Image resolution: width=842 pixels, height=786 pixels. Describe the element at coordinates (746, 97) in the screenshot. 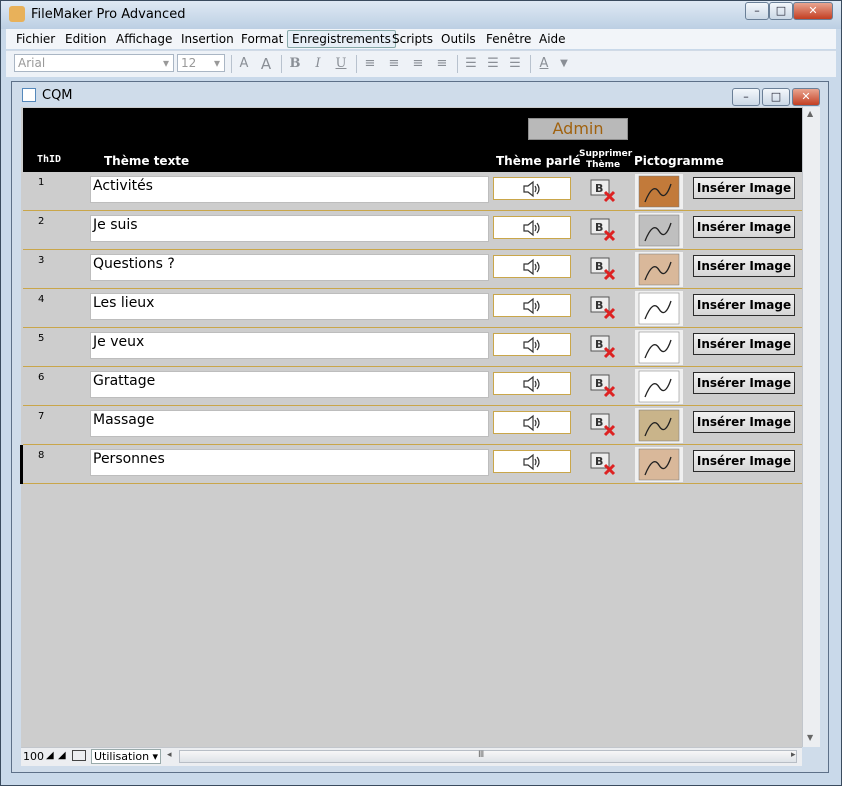

I see `doc-minimize-button: –` at that location.